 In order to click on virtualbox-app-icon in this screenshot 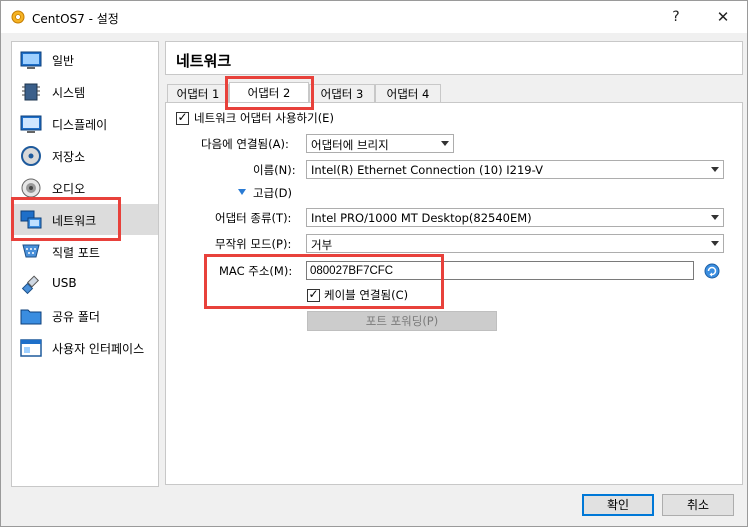, I will do `click(18, 17)`.